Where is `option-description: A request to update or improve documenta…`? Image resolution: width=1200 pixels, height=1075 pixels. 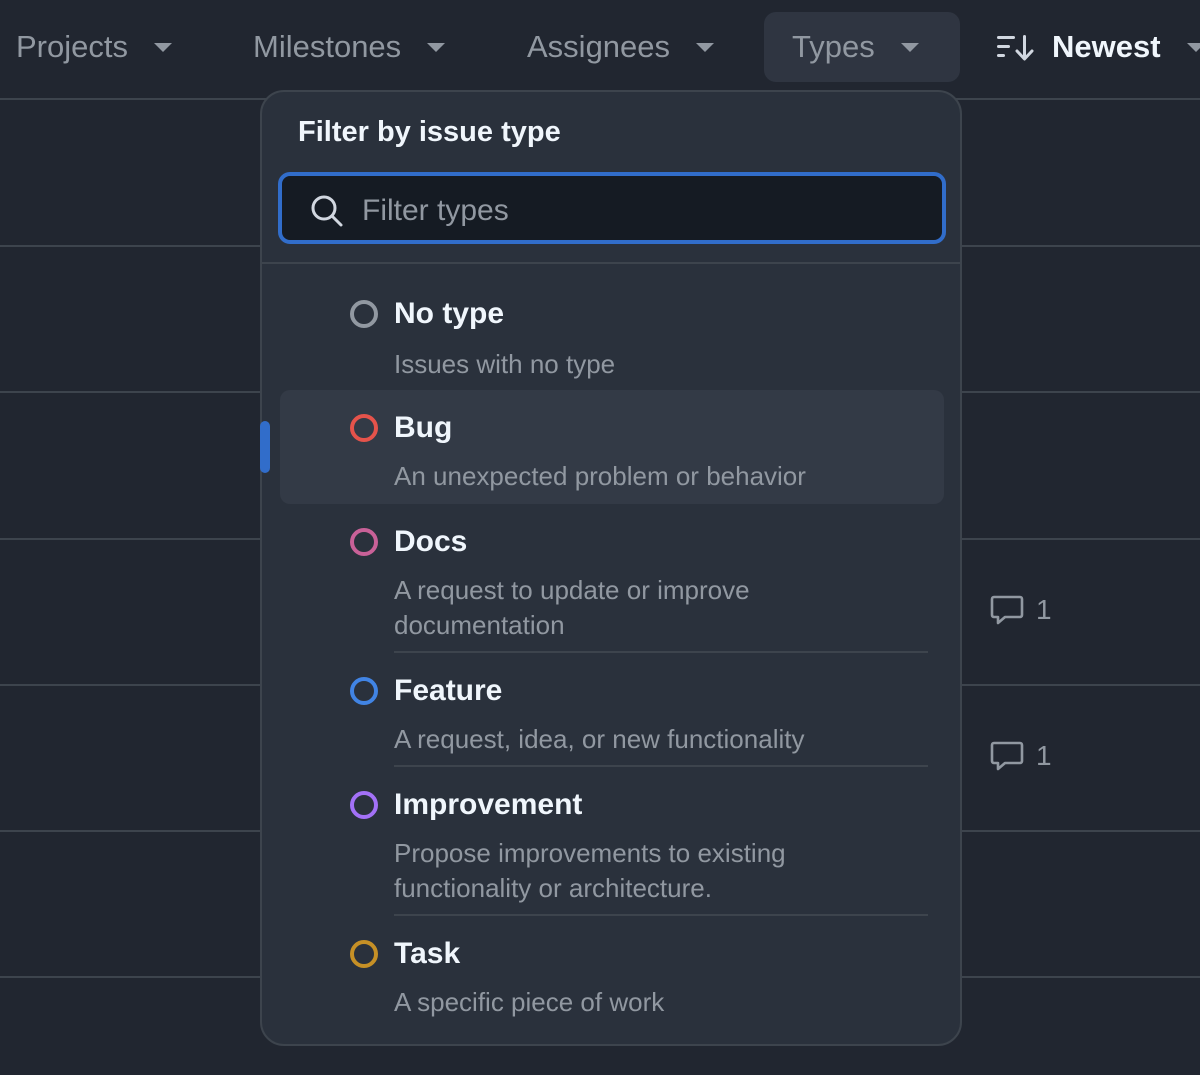
option-description: A request to update or improve documenta… is located at coordinates (572, 607).